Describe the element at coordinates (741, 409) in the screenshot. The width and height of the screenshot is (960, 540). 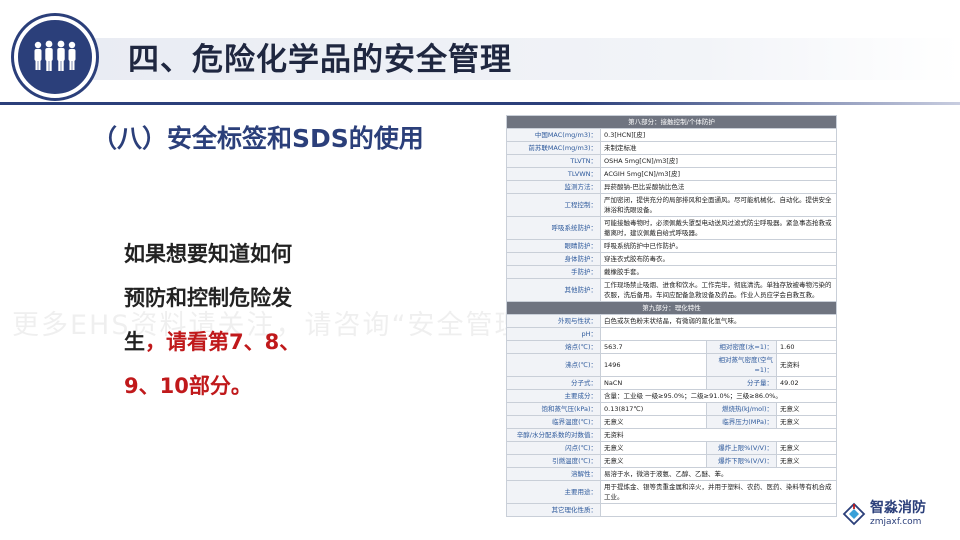
I see `sds-label: 燃烧热(kJ/mol)：` at that location.